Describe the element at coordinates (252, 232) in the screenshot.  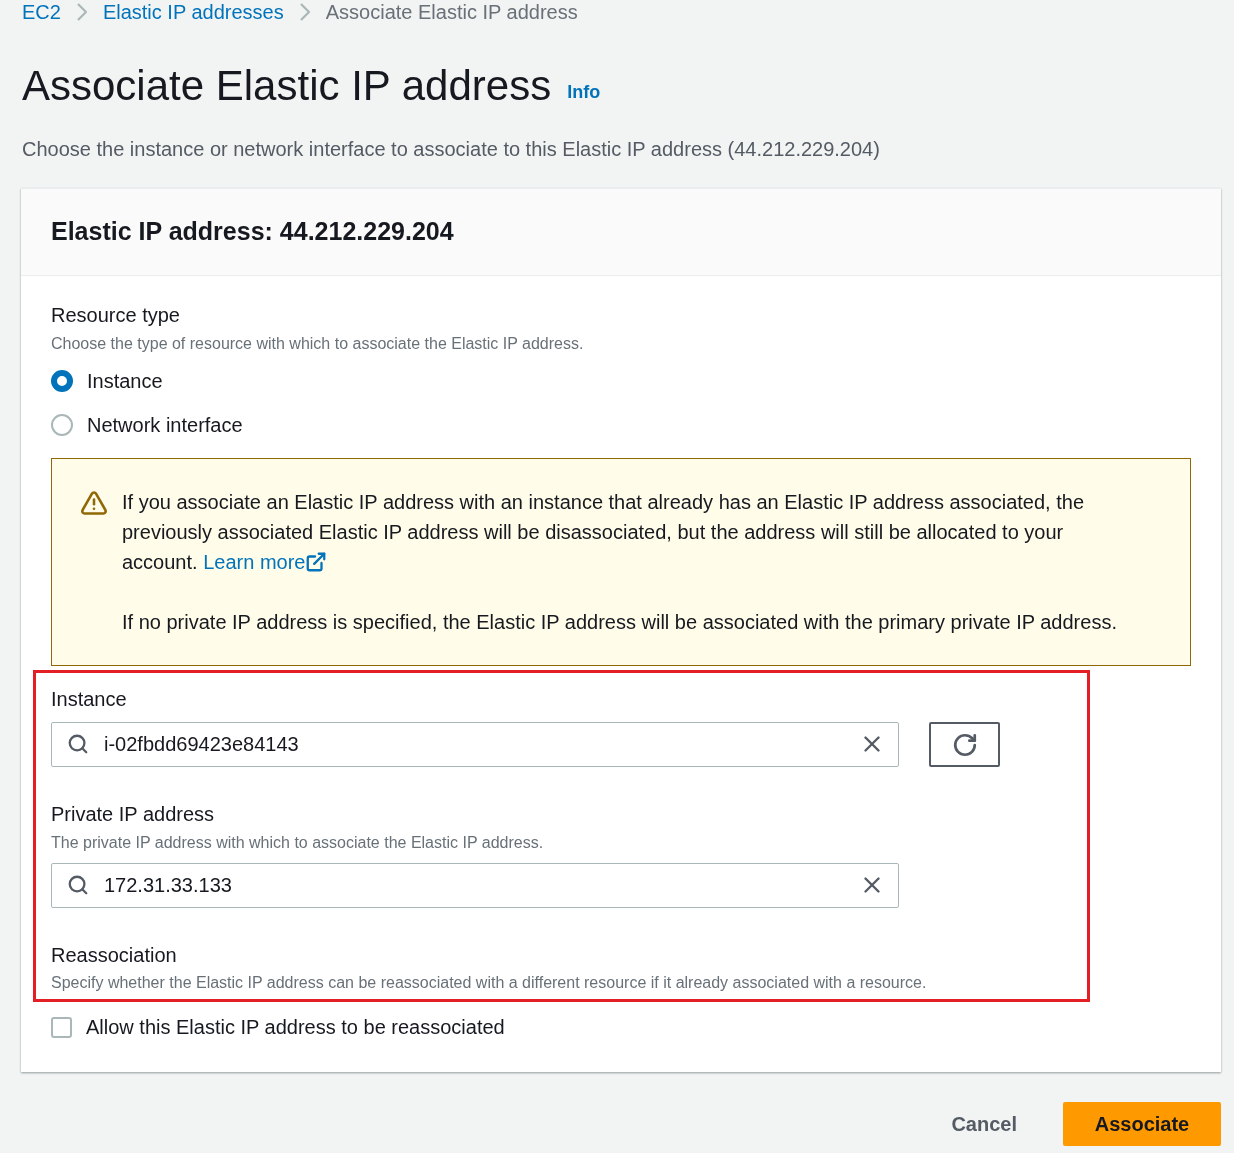
I see `panel-title: Elastic IP address: 44.212.229.204` at that location.